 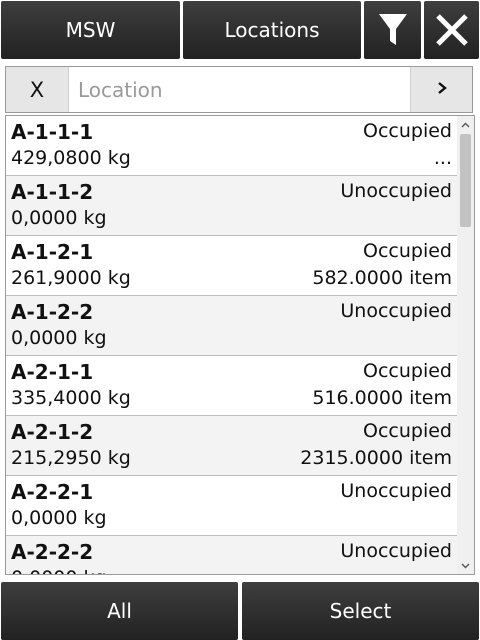 I want to click on location-name: A-1-2-1, so click(x=52, y=252).